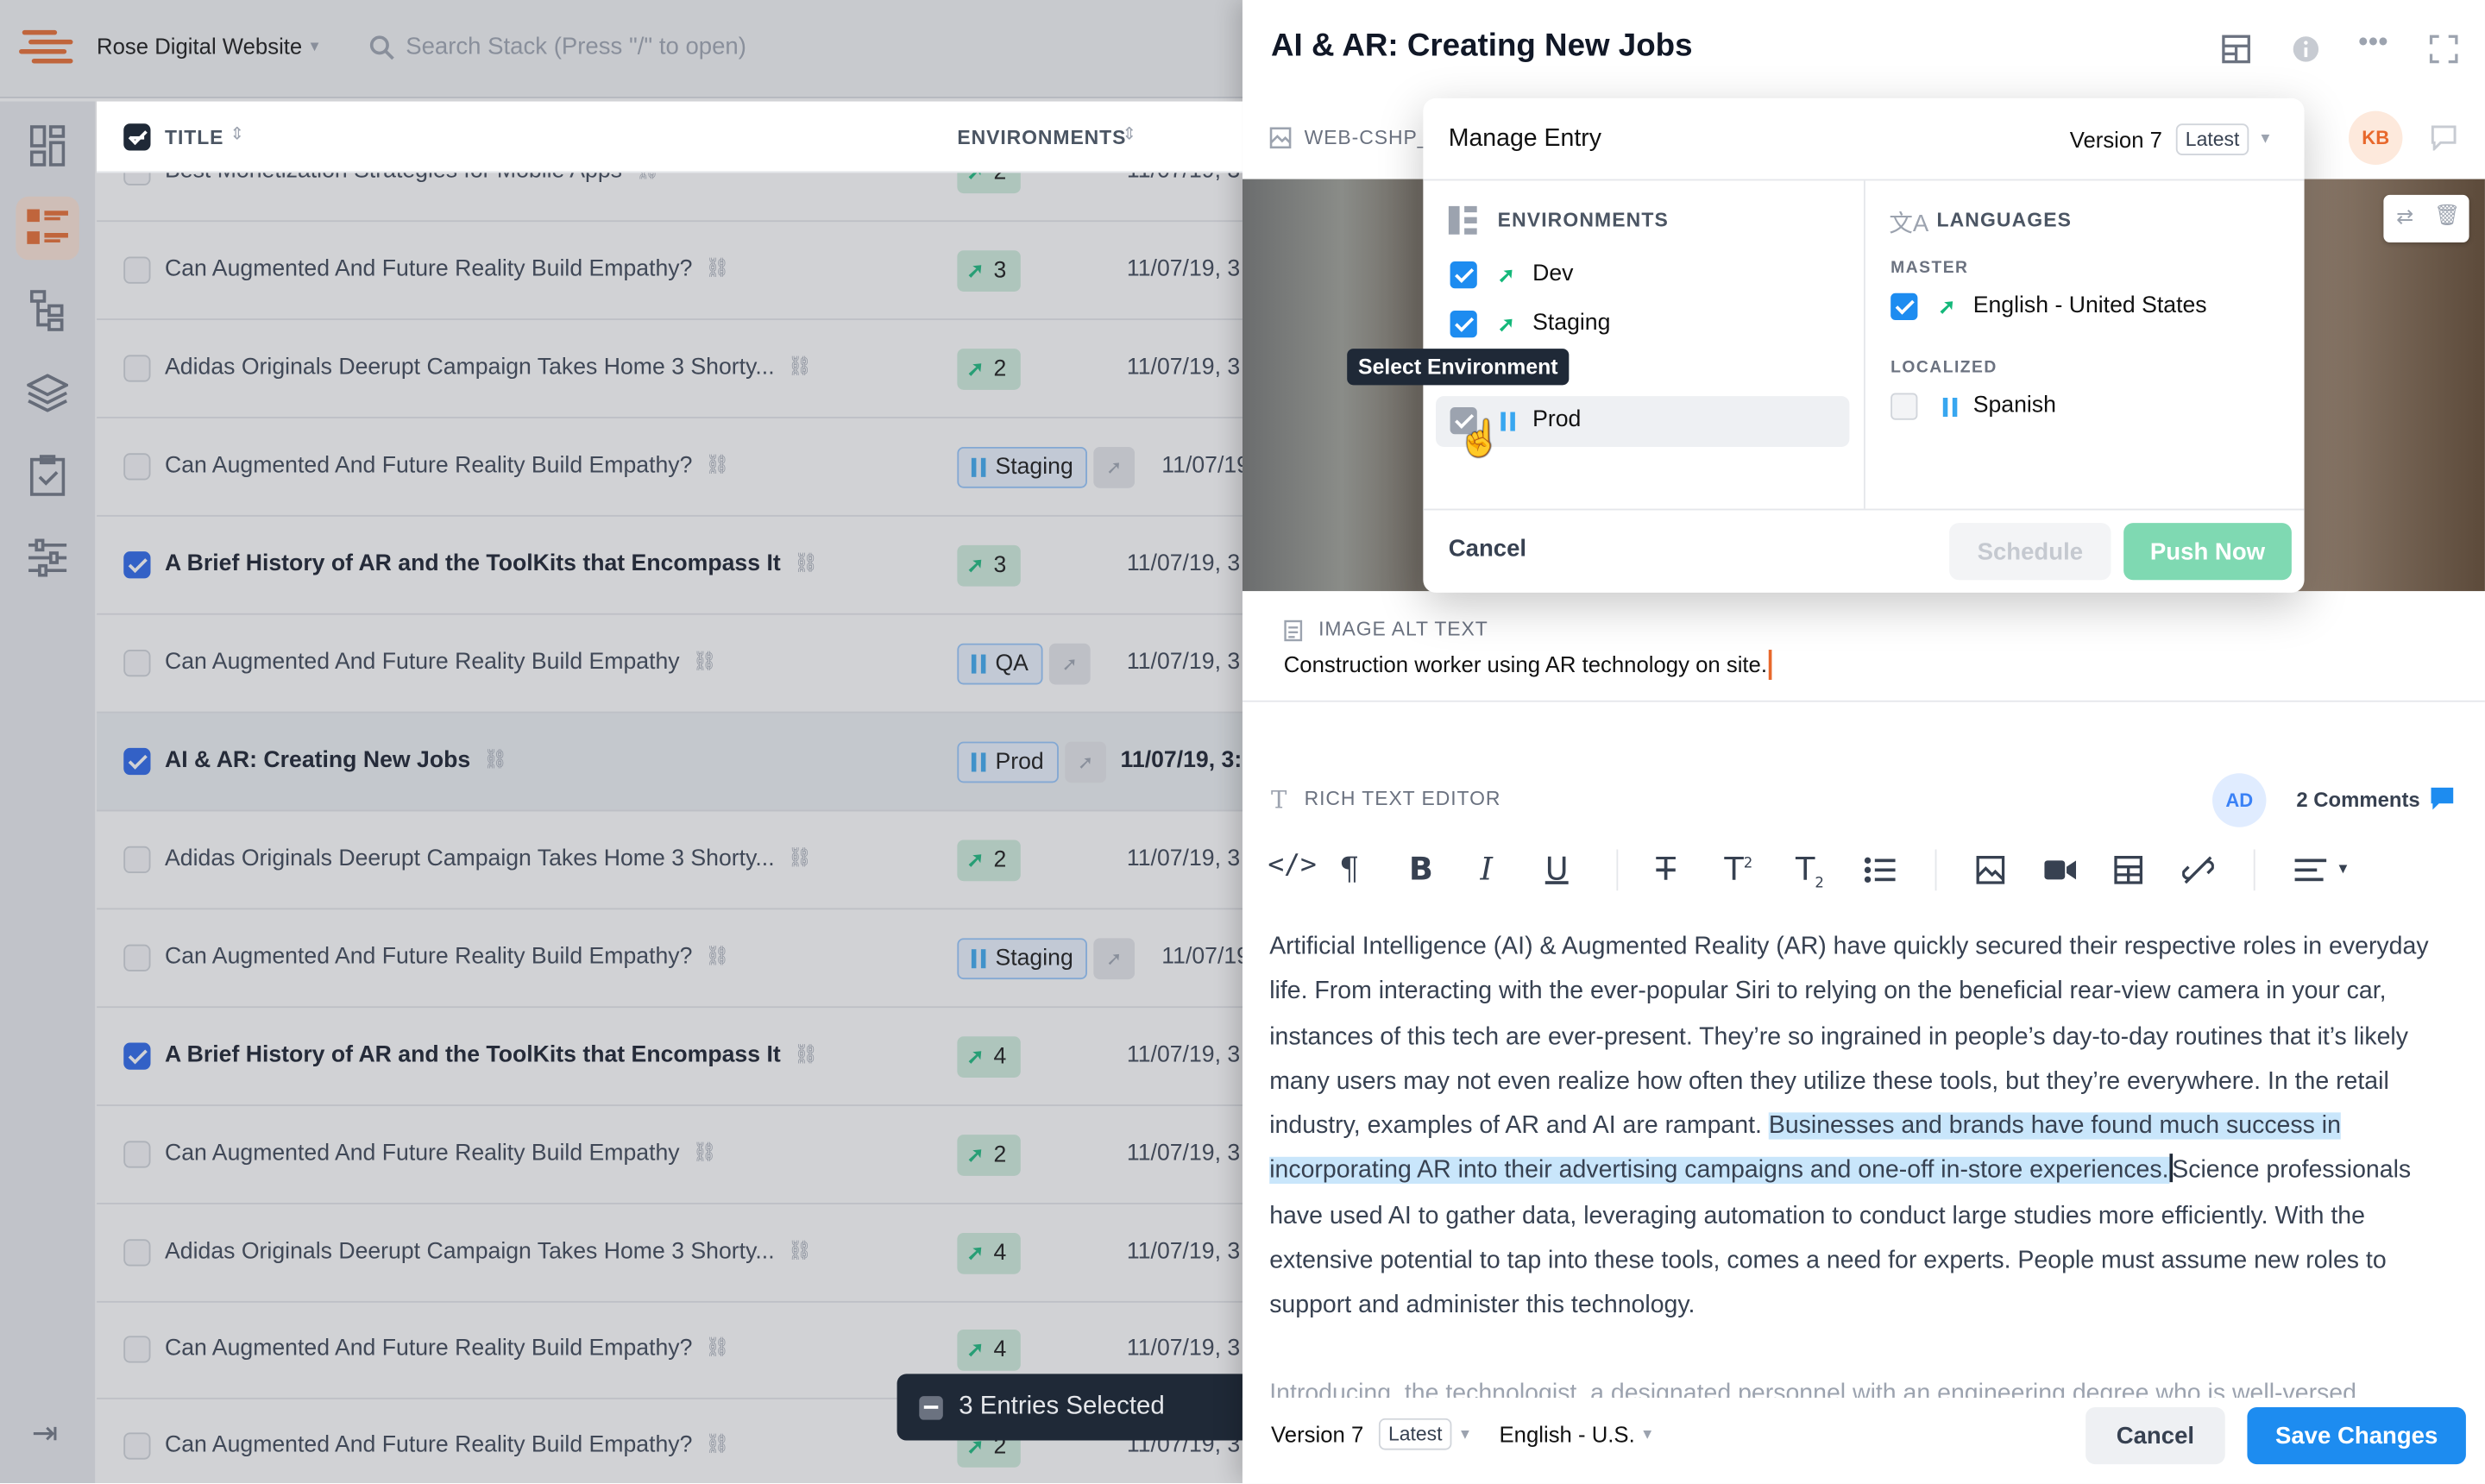  Describe the element at coordinates (2443, 49) in the screenshot. I see `fullscreen-icon` at that location.